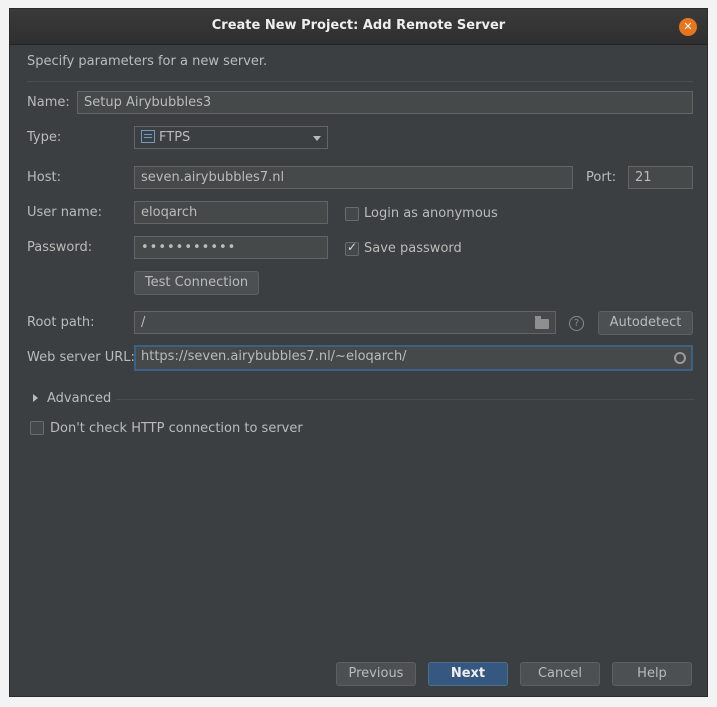 Image resolution: width=717 pixels, height=707 pixels. What do you see at coordinates (175, 137) in the screenshot?
I see `type-value: FTPS` at bounding box center [175, 137].